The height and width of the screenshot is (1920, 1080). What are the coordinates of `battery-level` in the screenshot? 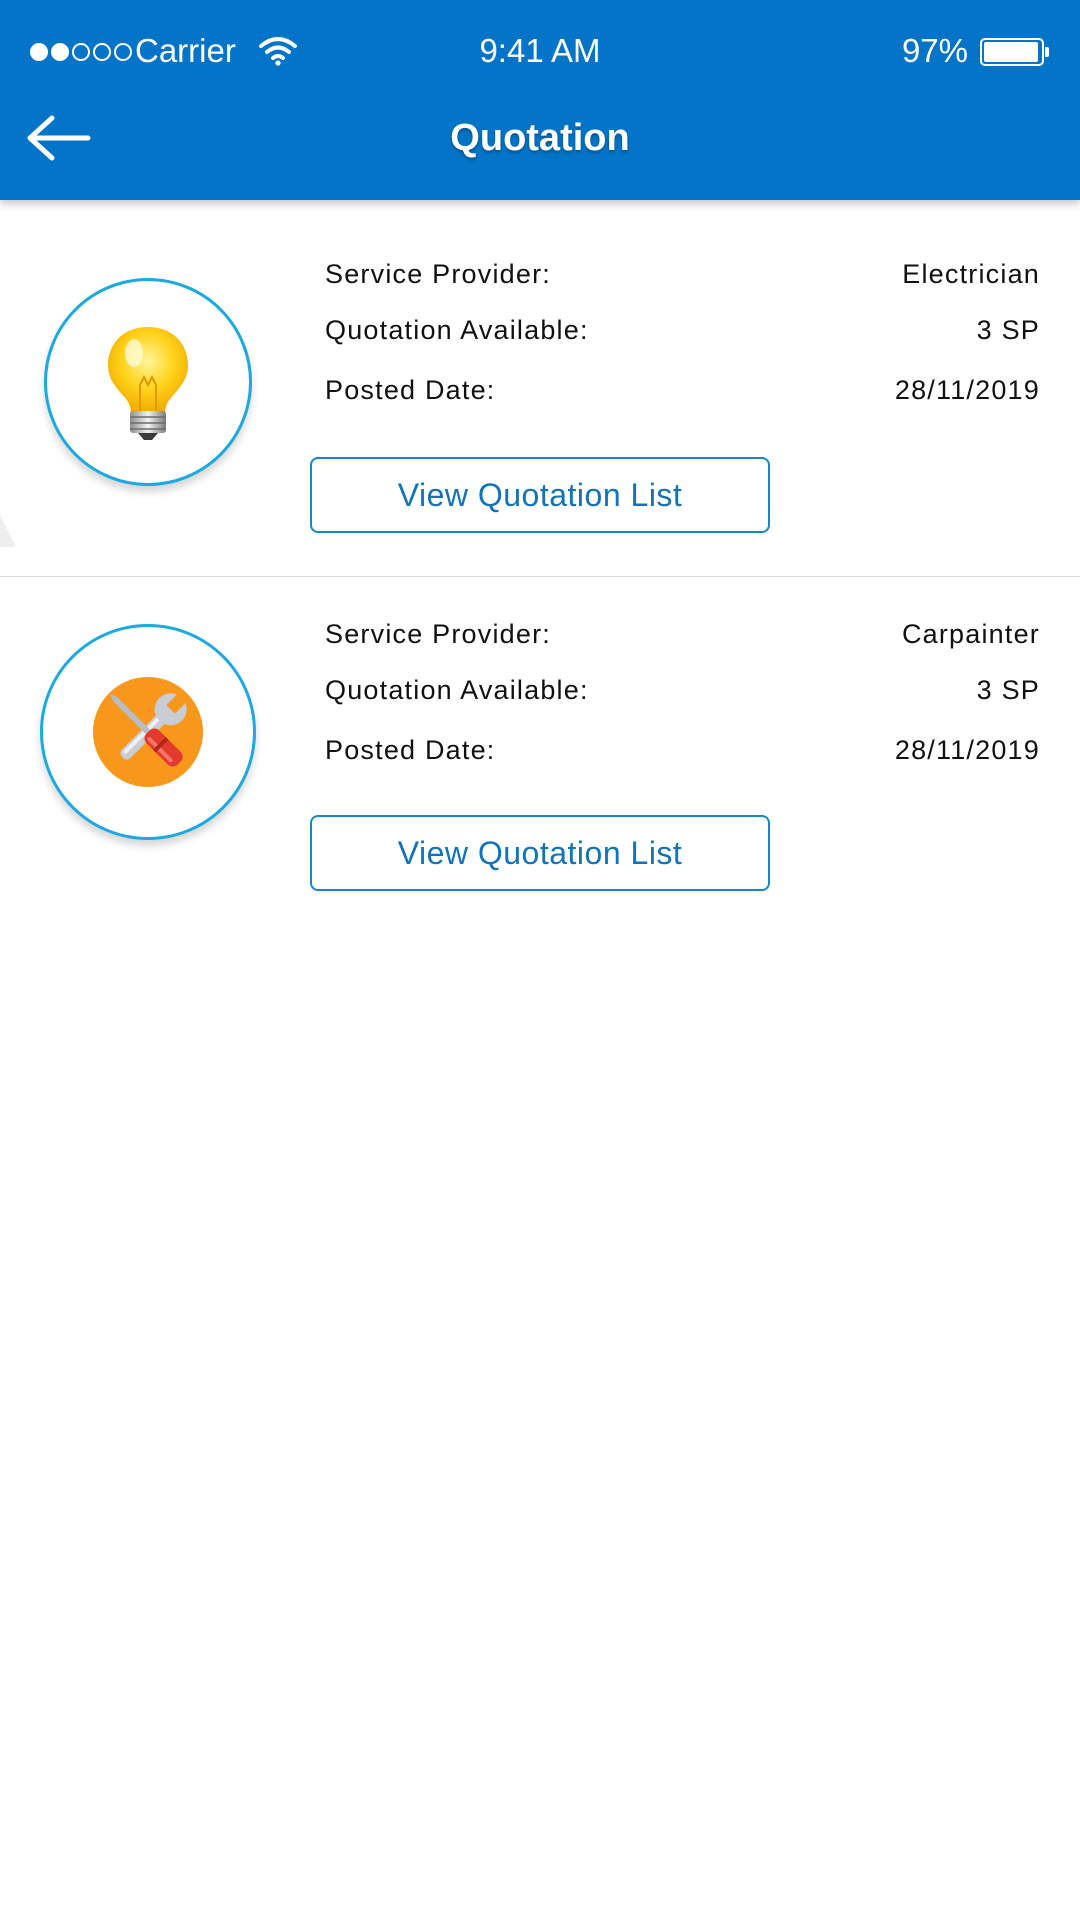 It's located at (1011, 52).